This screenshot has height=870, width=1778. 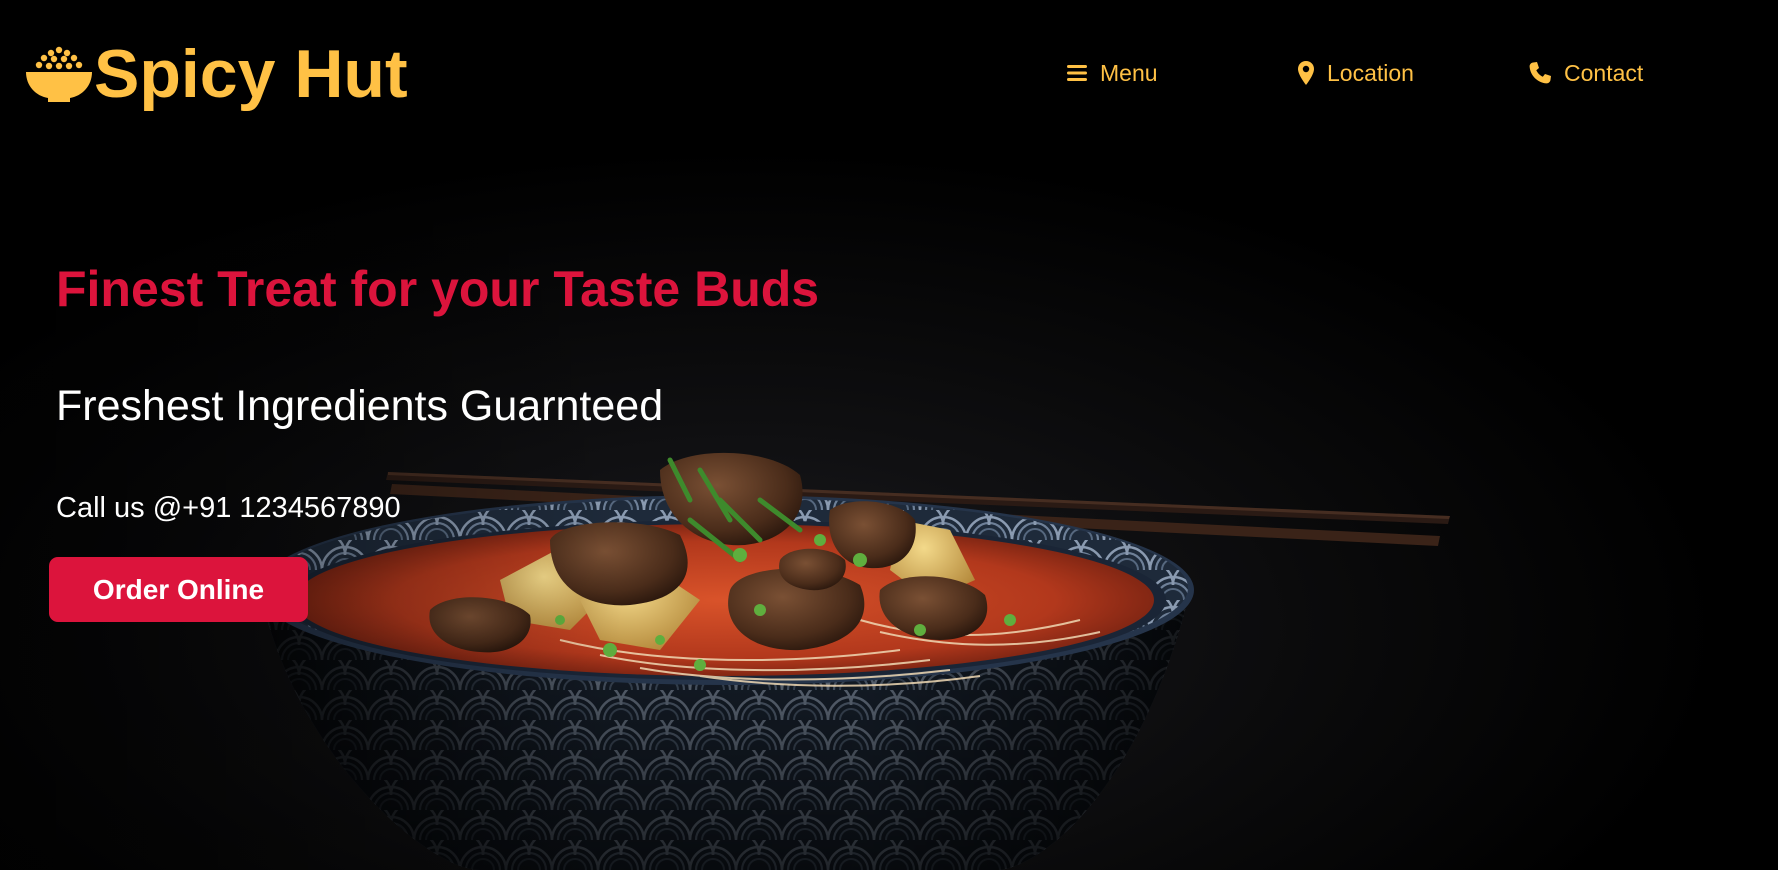 I want to click on phone-icon, so click(x=1540, y=73).